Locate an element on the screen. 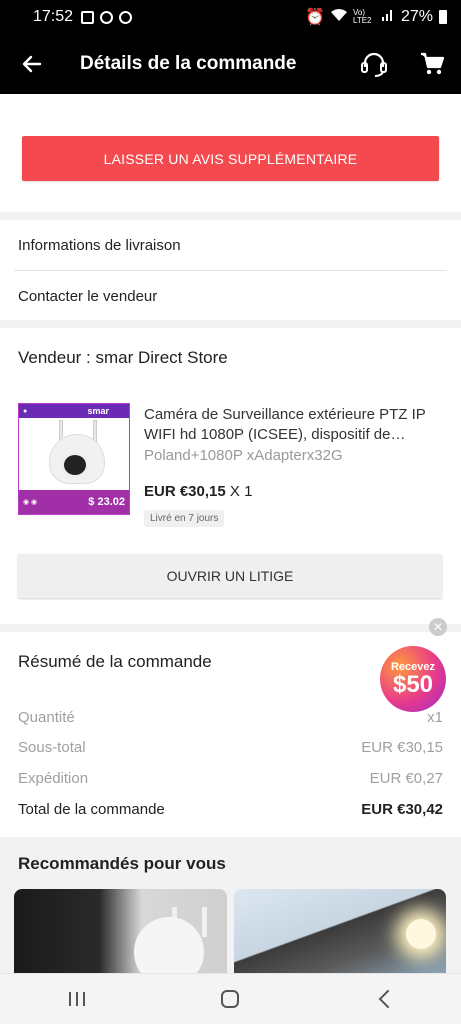  status-time: 17:52 is located at coordinates (53, 16).